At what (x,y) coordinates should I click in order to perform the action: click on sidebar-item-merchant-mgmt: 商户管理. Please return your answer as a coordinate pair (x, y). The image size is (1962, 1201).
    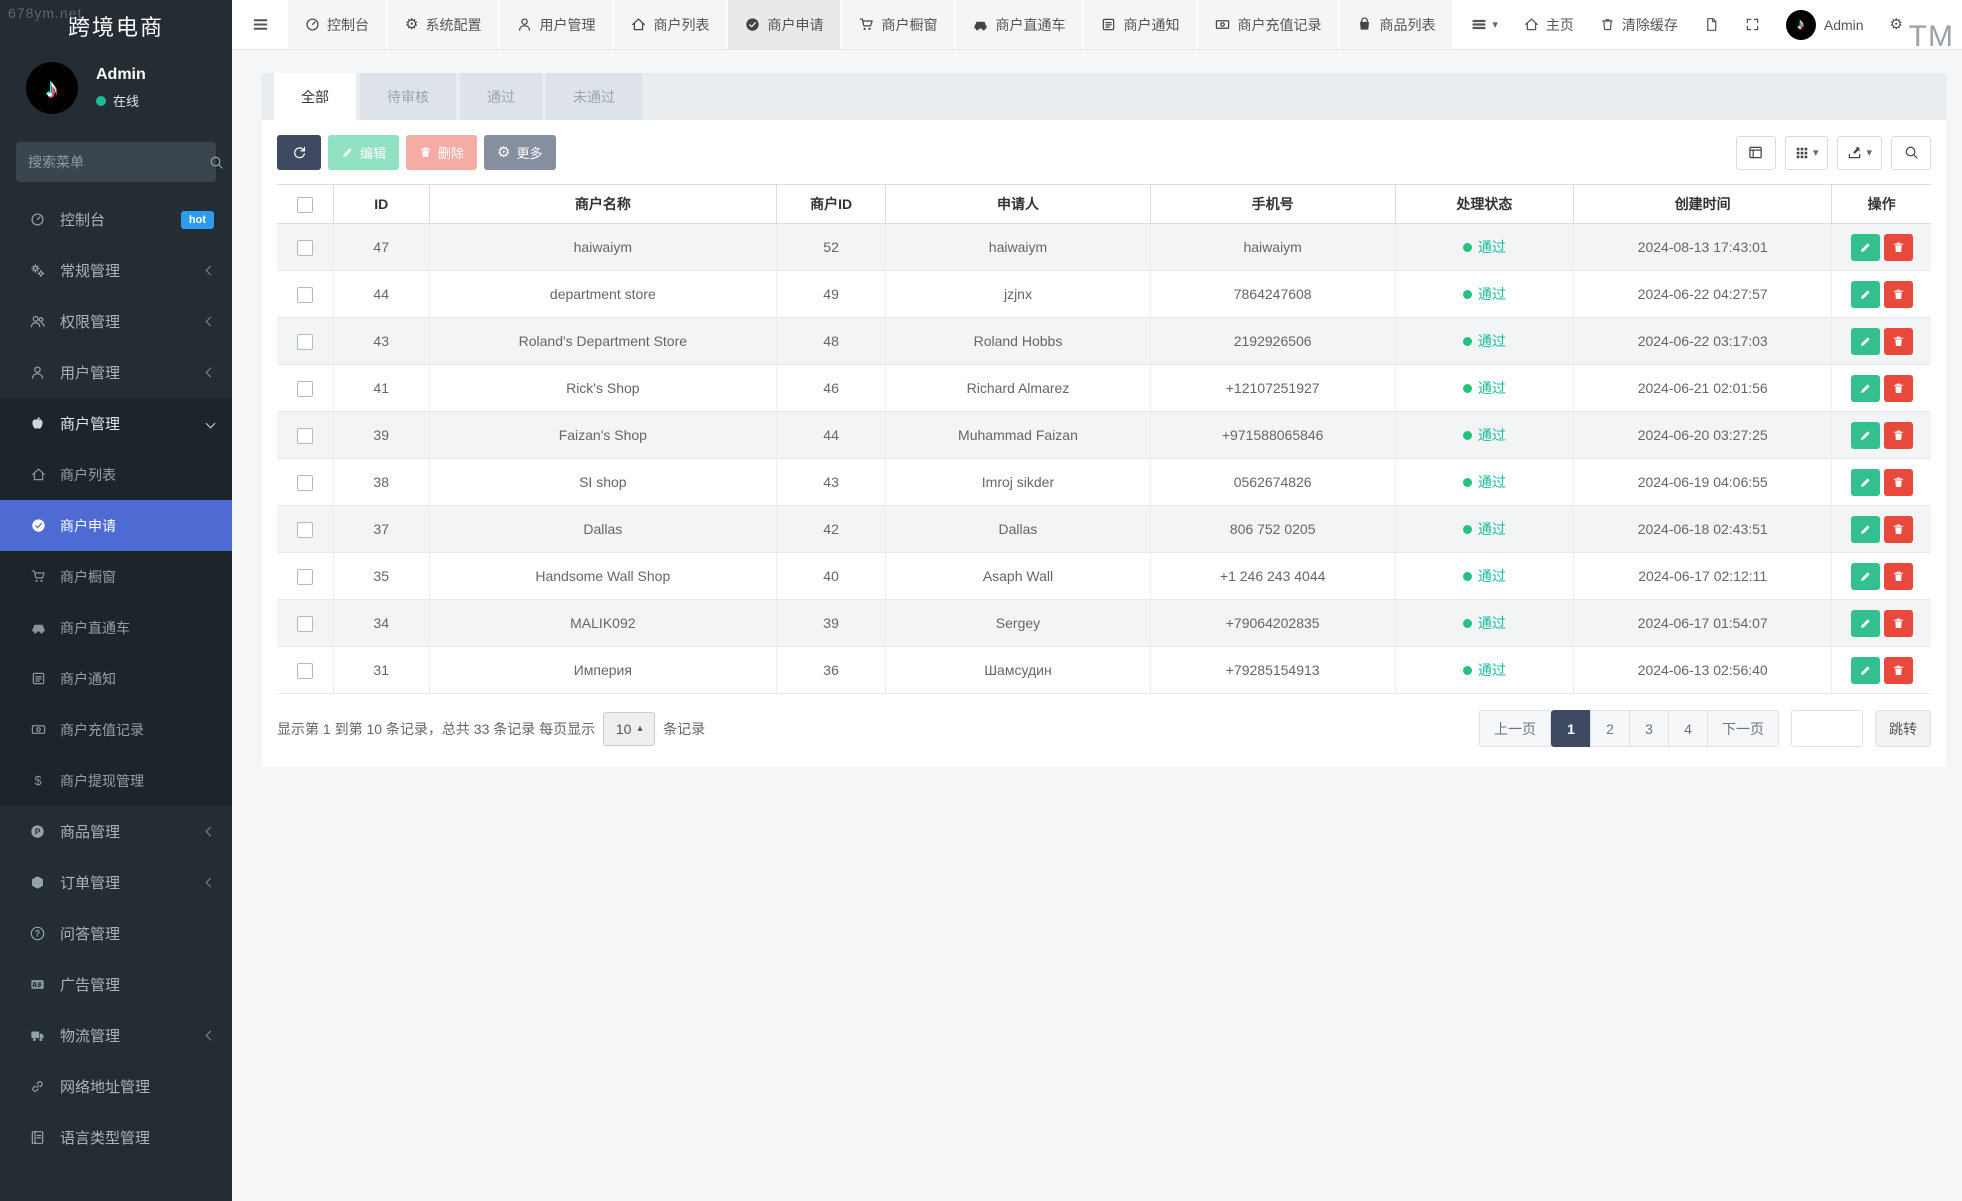
    Looking at the image, I should click on (116, 423).